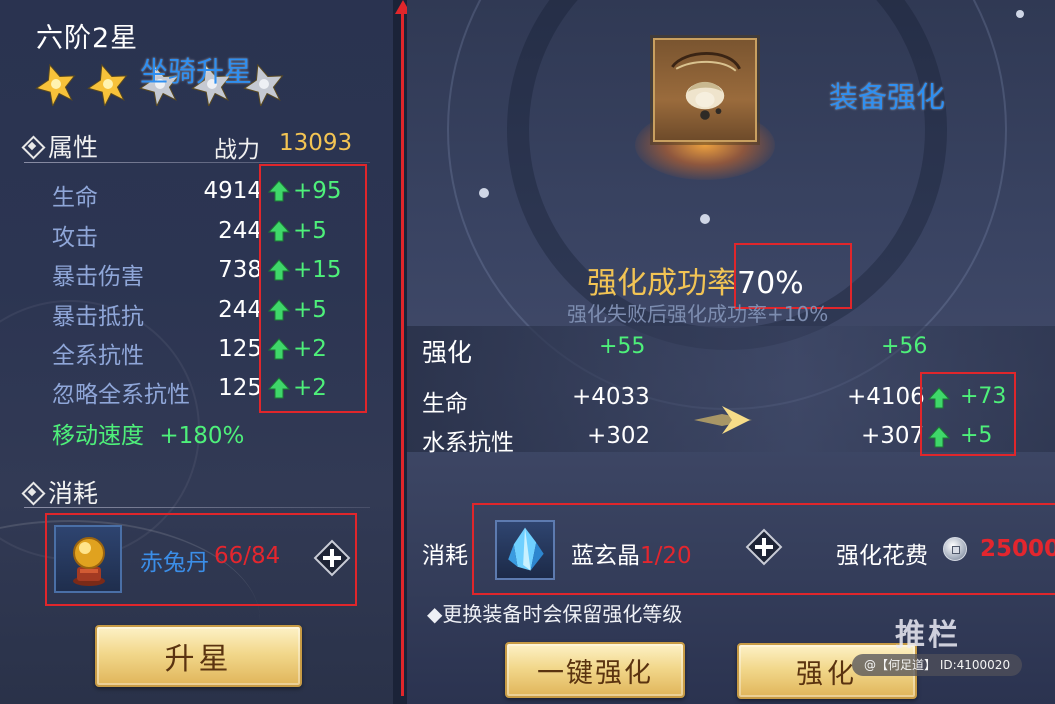  What do you see at coordinates (98, 277) in the screenshot?
I see `attribute-name: 暴击伤害` at bounding box center [98, 277].